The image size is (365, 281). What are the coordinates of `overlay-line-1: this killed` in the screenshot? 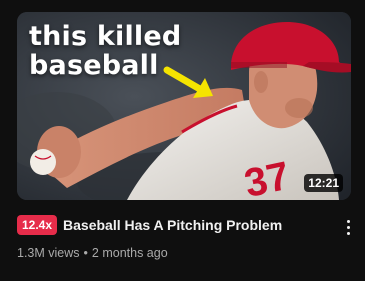 It's located at (105, 36).